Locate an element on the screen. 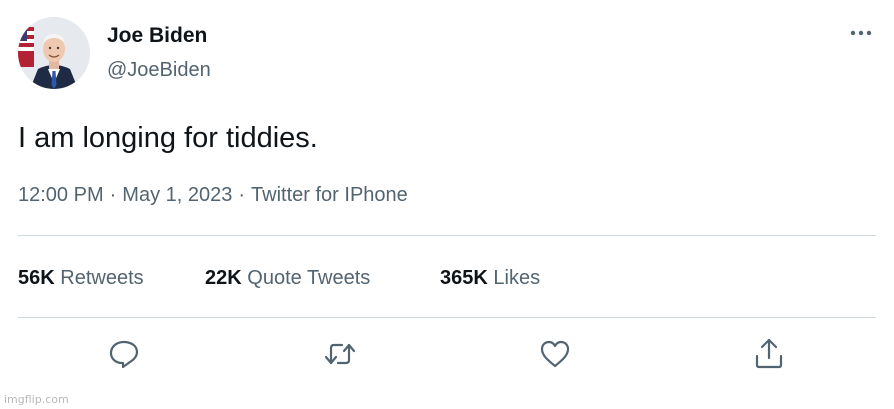 This screenshot has width=894, height=409. avatar-photo is located at coordinates (54, 53).